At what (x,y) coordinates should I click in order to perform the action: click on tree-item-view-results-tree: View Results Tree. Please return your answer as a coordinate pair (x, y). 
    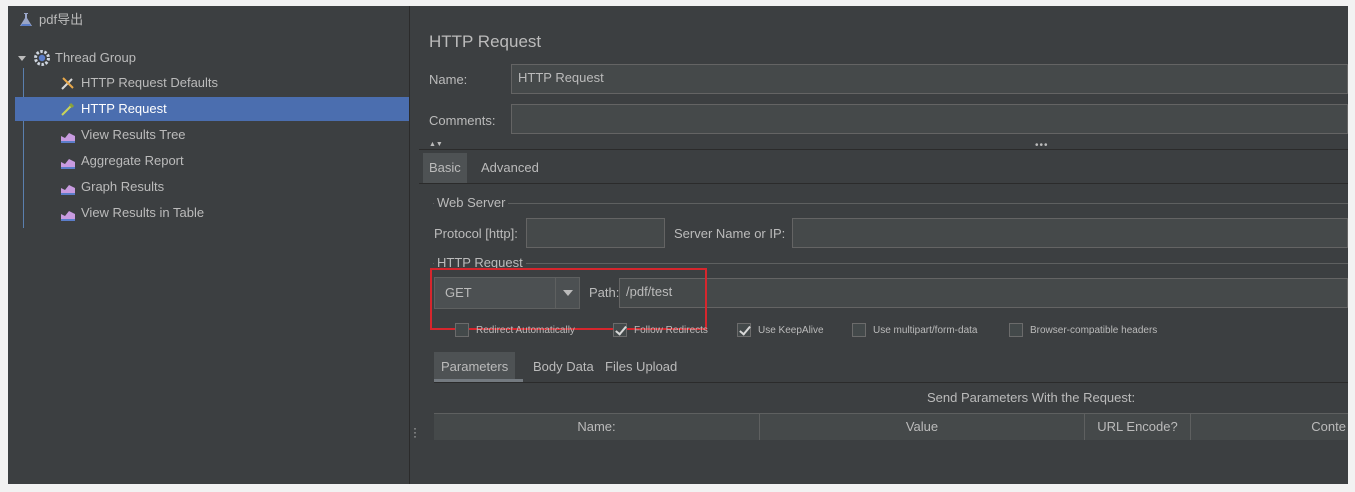
    Looking at the image, I should click on (123, 135).